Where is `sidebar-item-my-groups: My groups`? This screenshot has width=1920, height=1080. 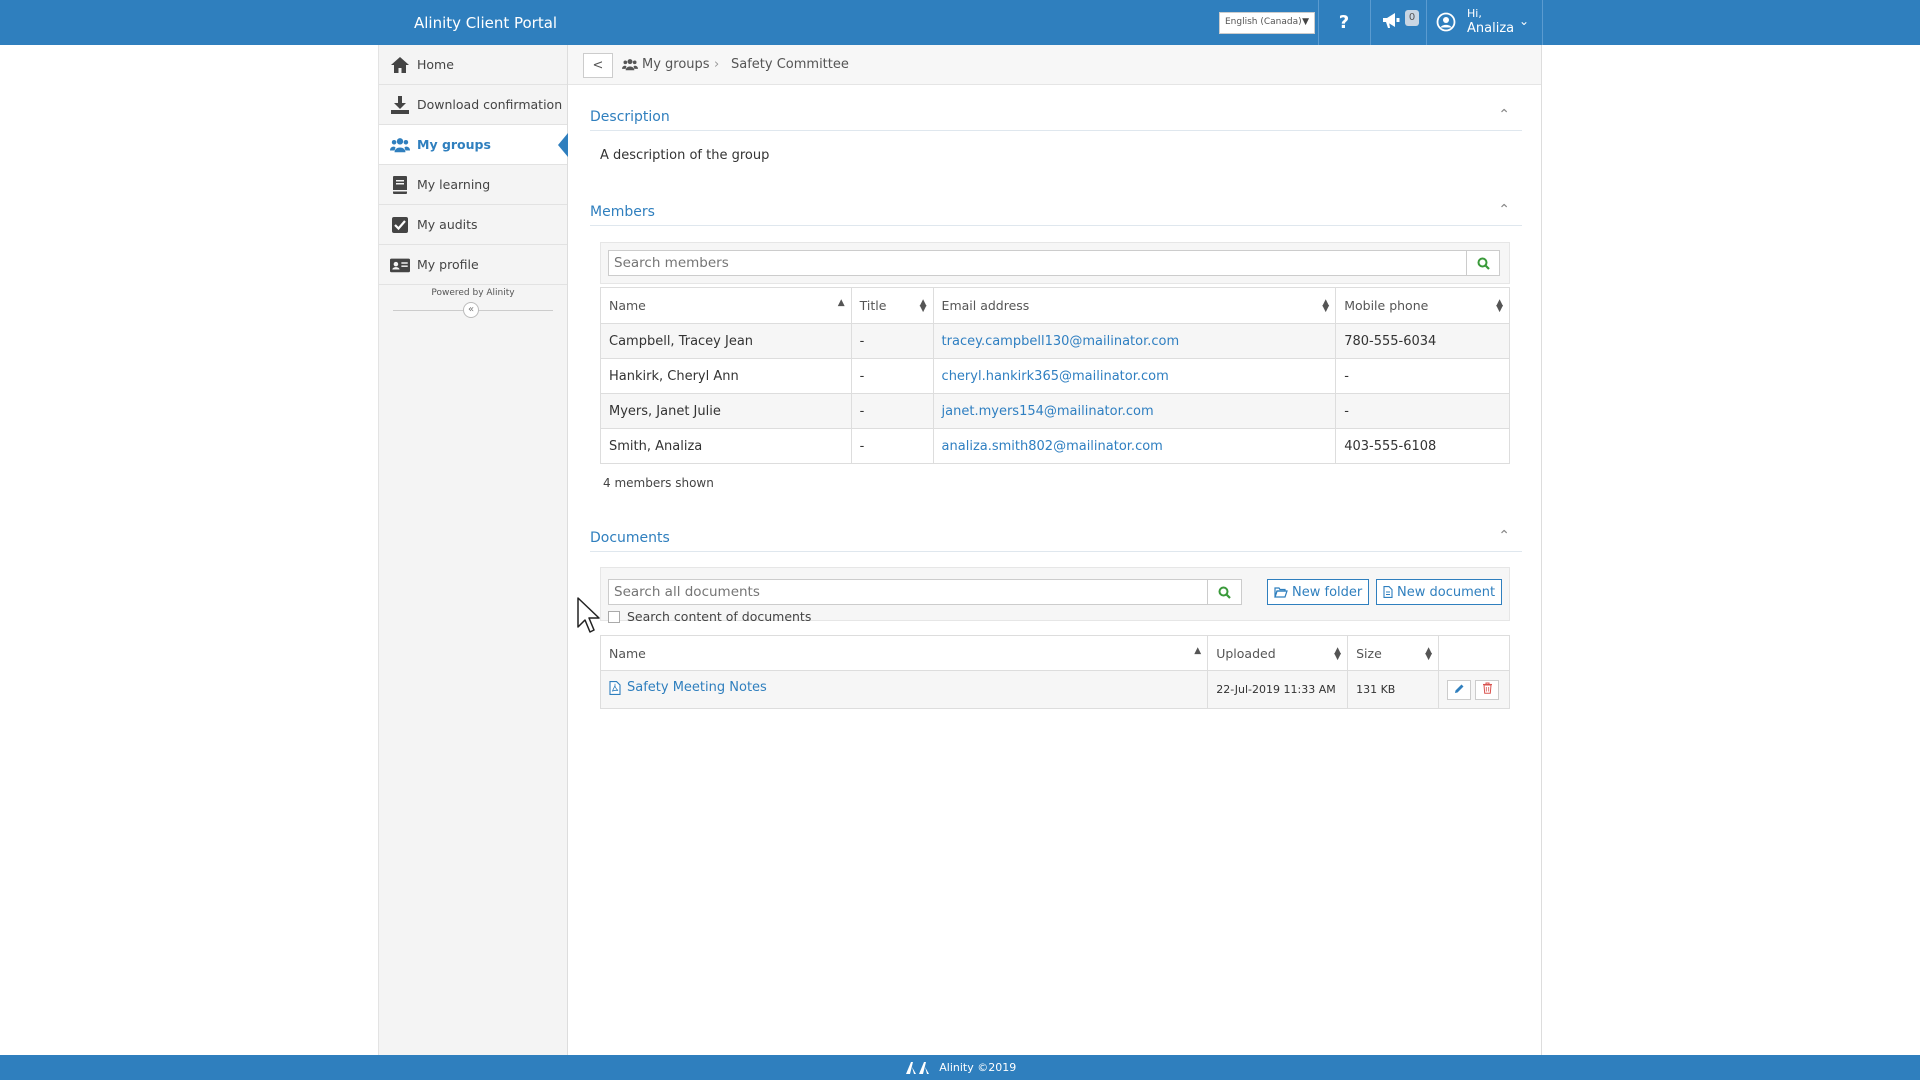 sidebar-item-my-groups: My groups is located at coordinates (473, 145).